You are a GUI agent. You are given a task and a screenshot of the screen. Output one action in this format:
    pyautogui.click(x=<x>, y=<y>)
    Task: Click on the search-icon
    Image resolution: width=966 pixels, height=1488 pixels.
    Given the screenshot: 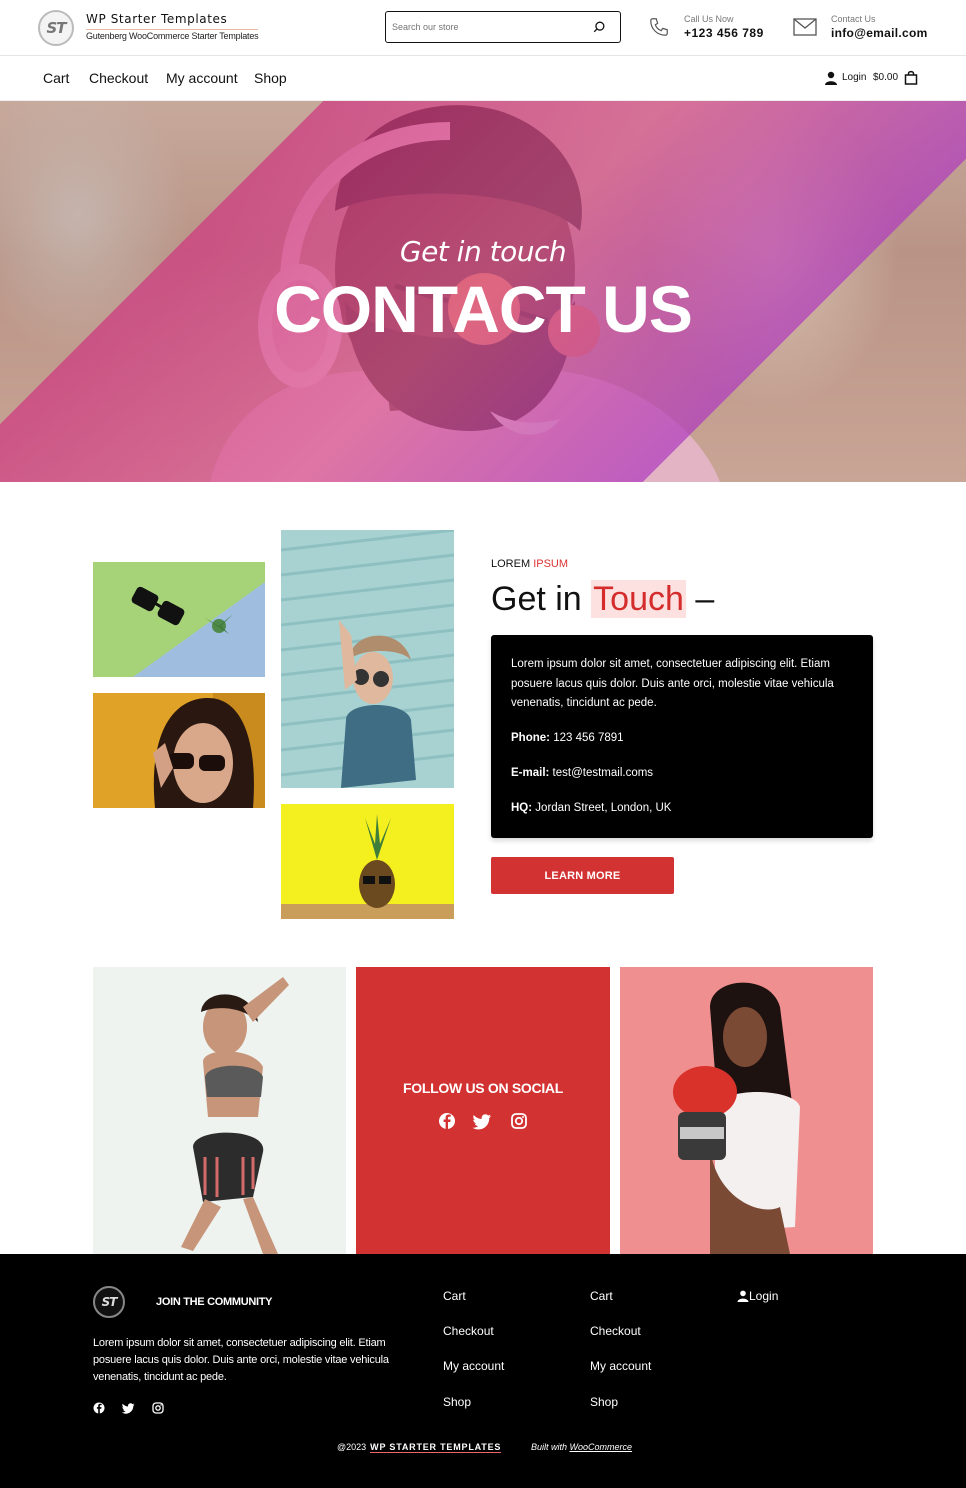 What is the action you would take?
    pyautogui.click(x=599, y=27)
    